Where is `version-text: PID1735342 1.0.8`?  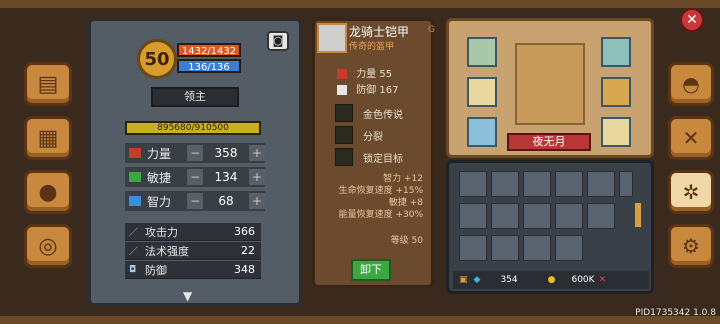 version-text: PID1735342 1.0.8 is located at coordinates (675, 313).